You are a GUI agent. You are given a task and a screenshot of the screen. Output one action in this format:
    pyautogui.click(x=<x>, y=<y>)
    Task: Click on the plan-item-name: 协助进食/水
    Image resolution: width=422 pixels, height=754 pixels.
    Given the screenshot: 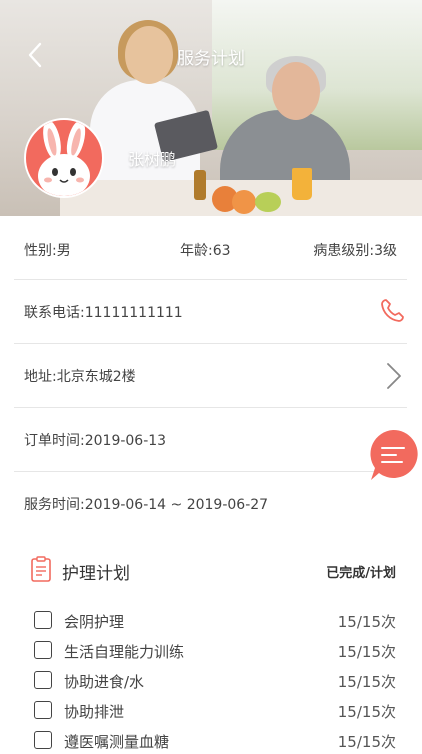 What is the action you would take?
    pyautogui.click(x=104, y=682)
    